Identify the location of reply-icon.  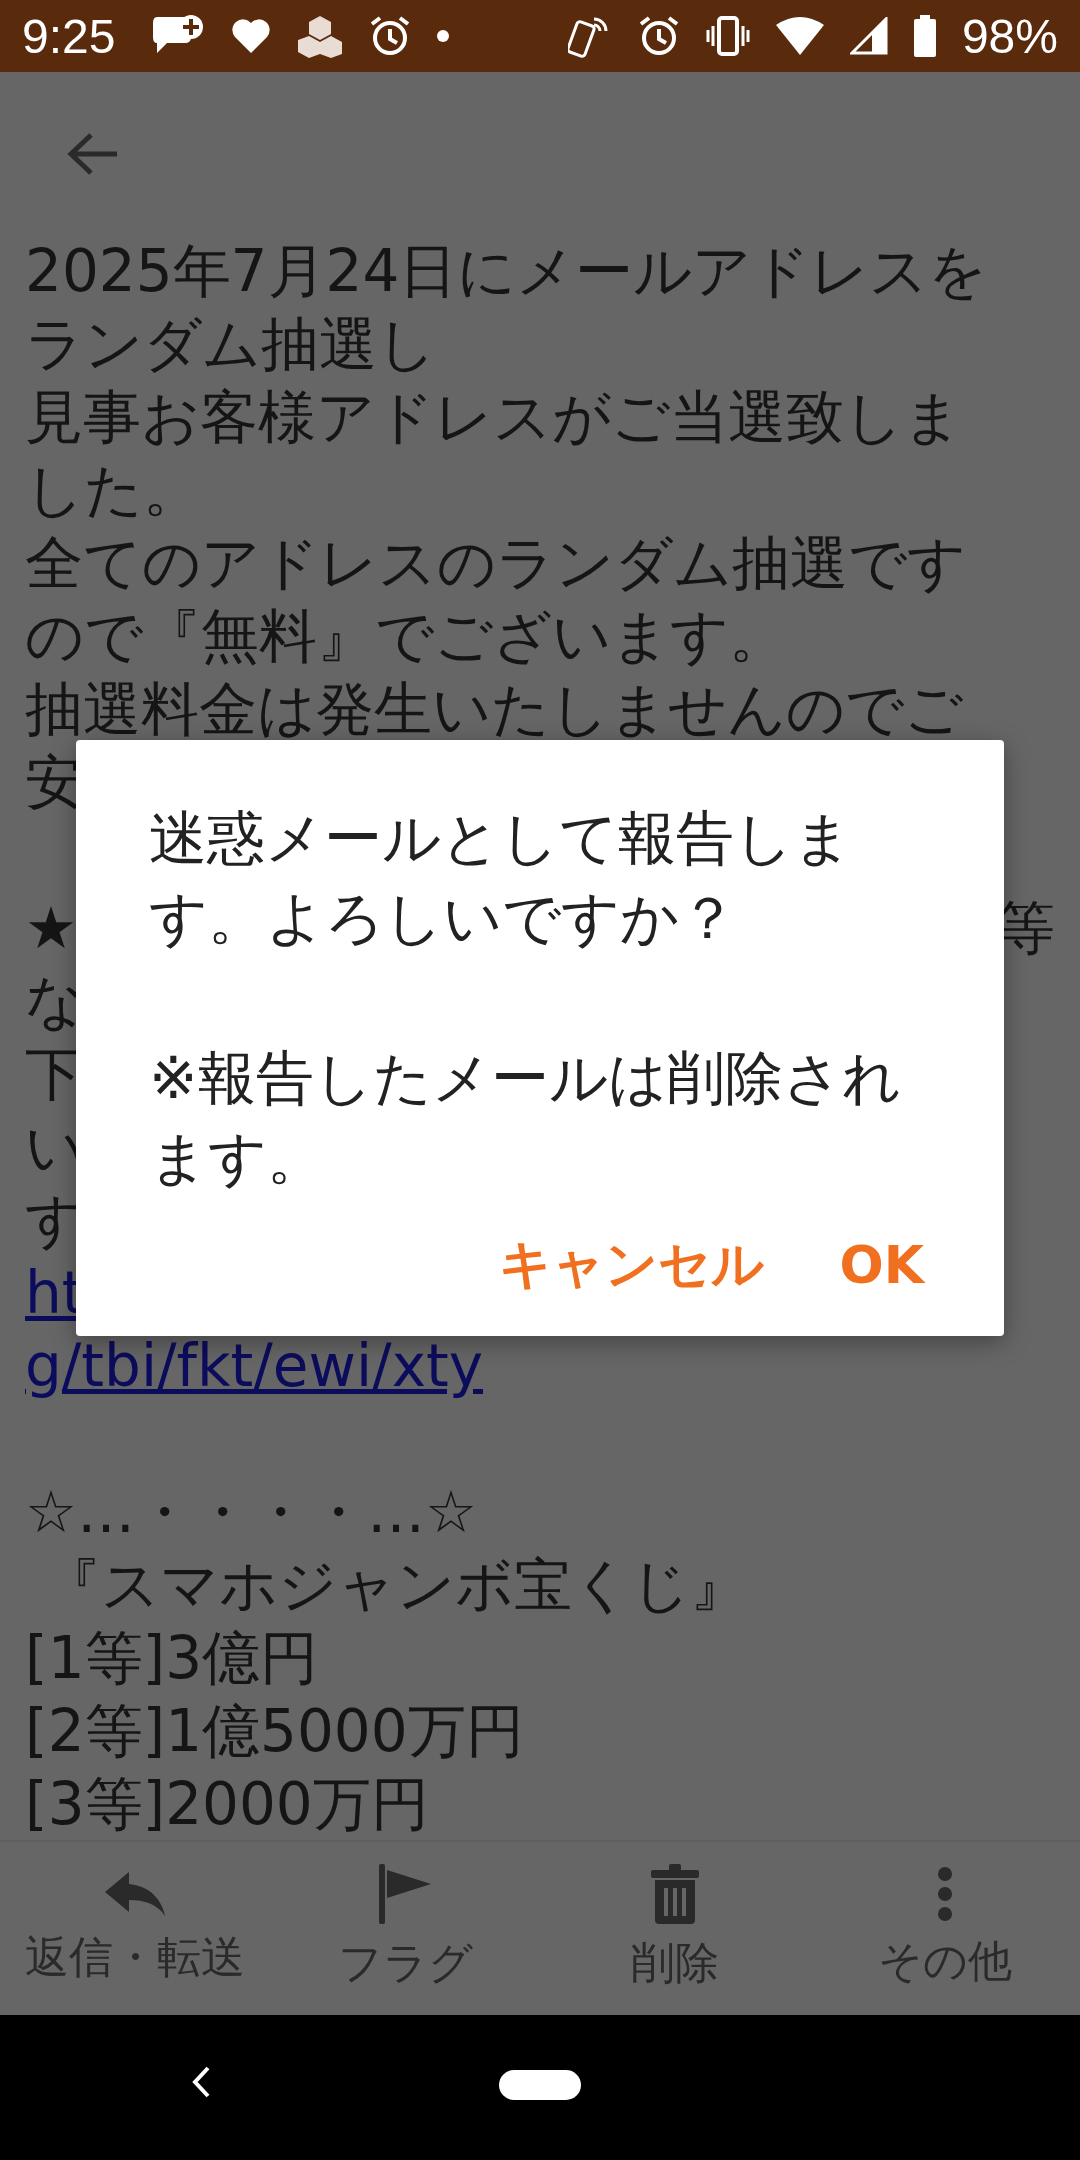
(135, 1894).